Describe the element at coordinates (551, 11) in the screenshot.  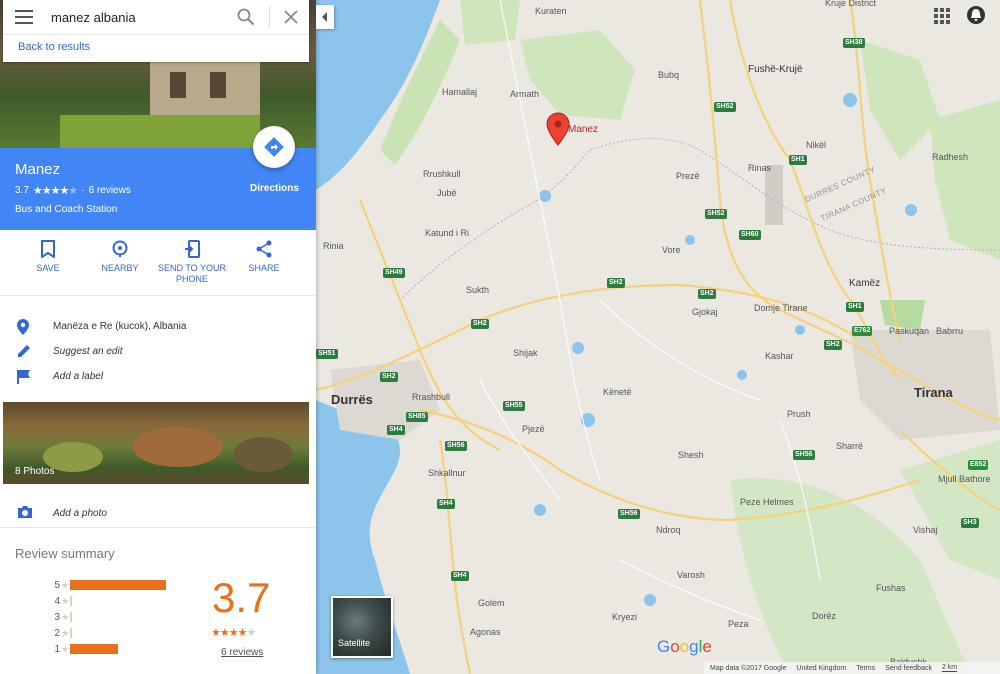
I see `map-place-label: Kuraten` at that location.